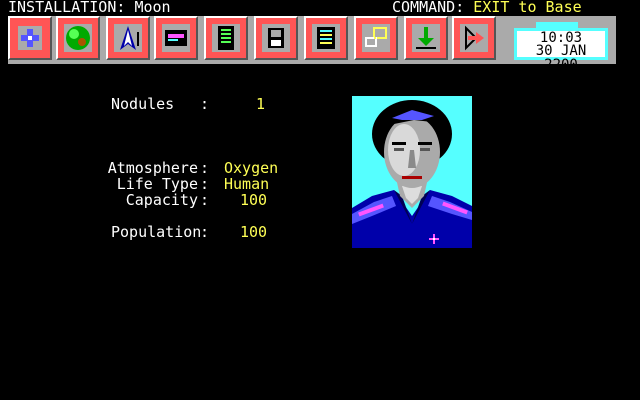 This screenshot has width=640, height=400. Describe the element at coordinates (152, 8) in the screenshot. I see `installation-value: Moon` at that location.